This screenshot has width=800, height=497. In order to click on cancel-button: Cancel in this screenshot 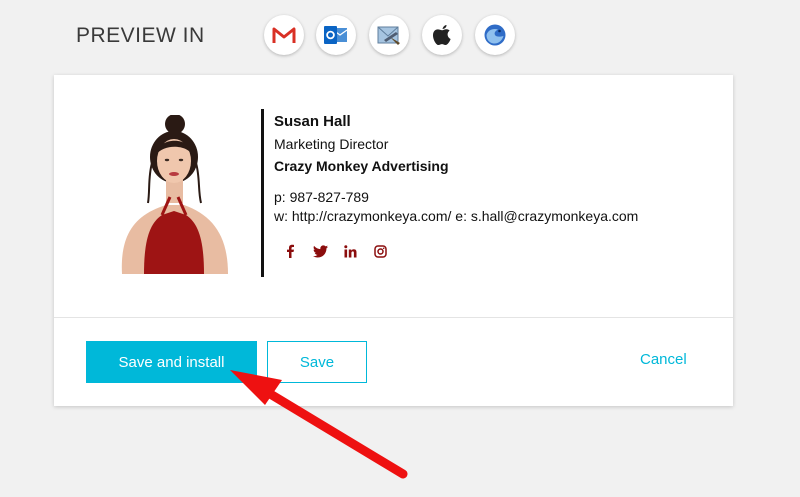, I will do `click(663, 359)`.